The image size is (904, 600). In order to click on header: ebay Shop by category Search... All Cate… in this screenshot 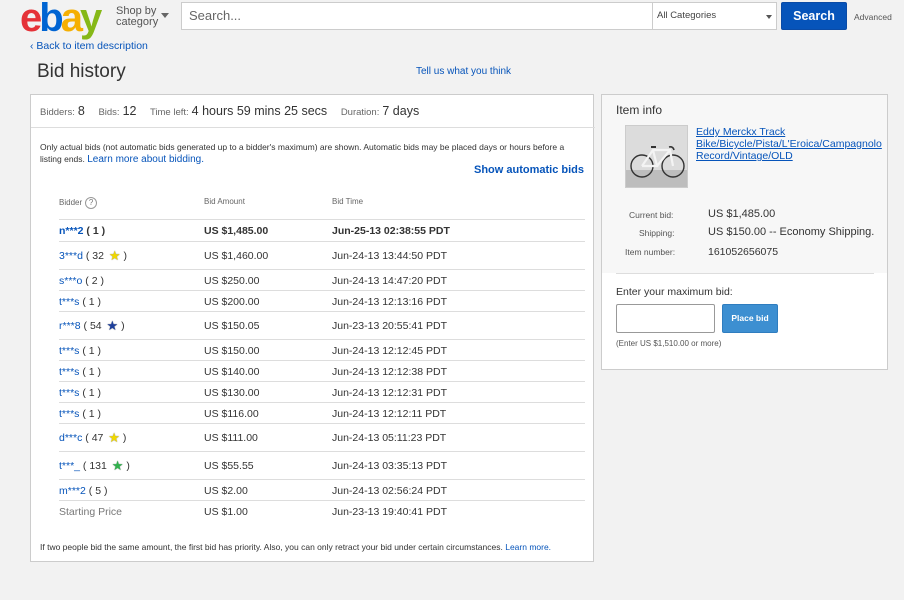, I will do `click(452, 19)`.